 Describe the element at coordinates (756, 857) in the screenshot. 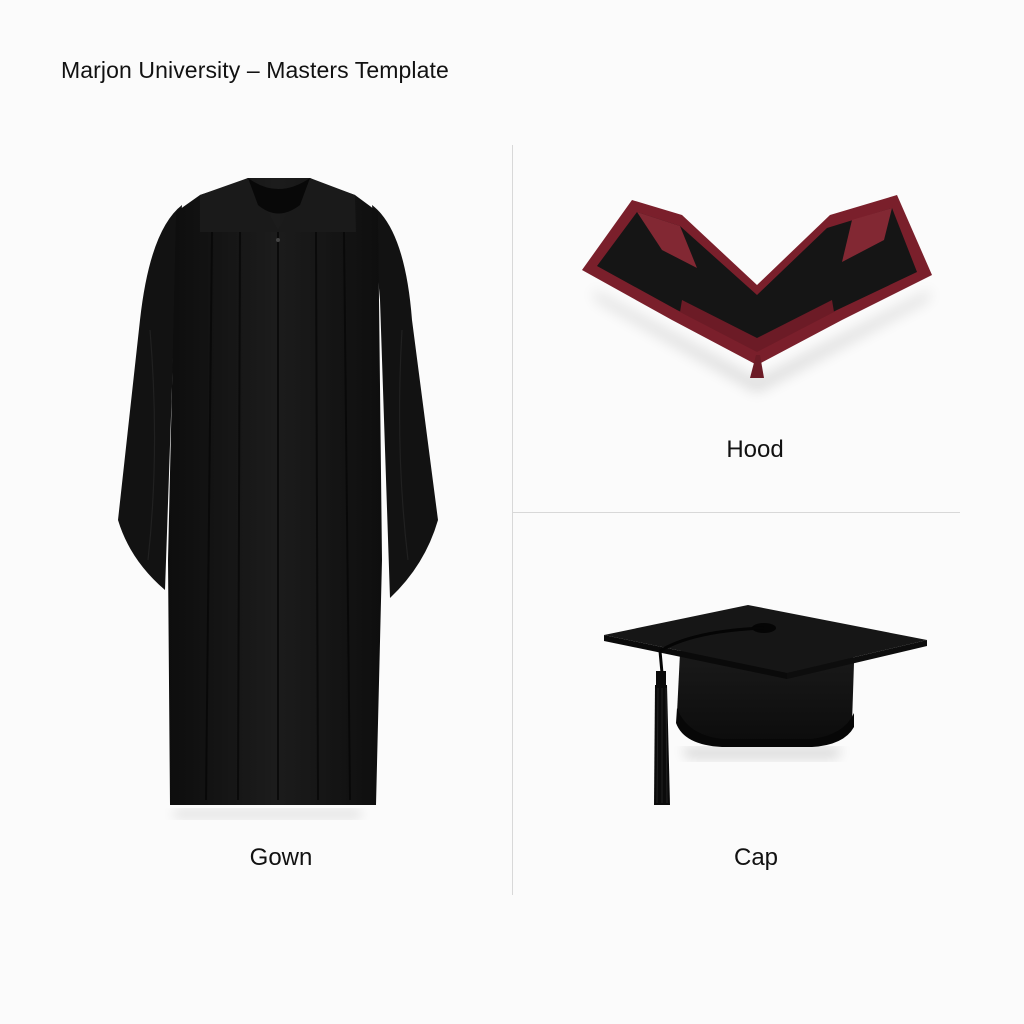

I see `cap-label: Cap` at that location.